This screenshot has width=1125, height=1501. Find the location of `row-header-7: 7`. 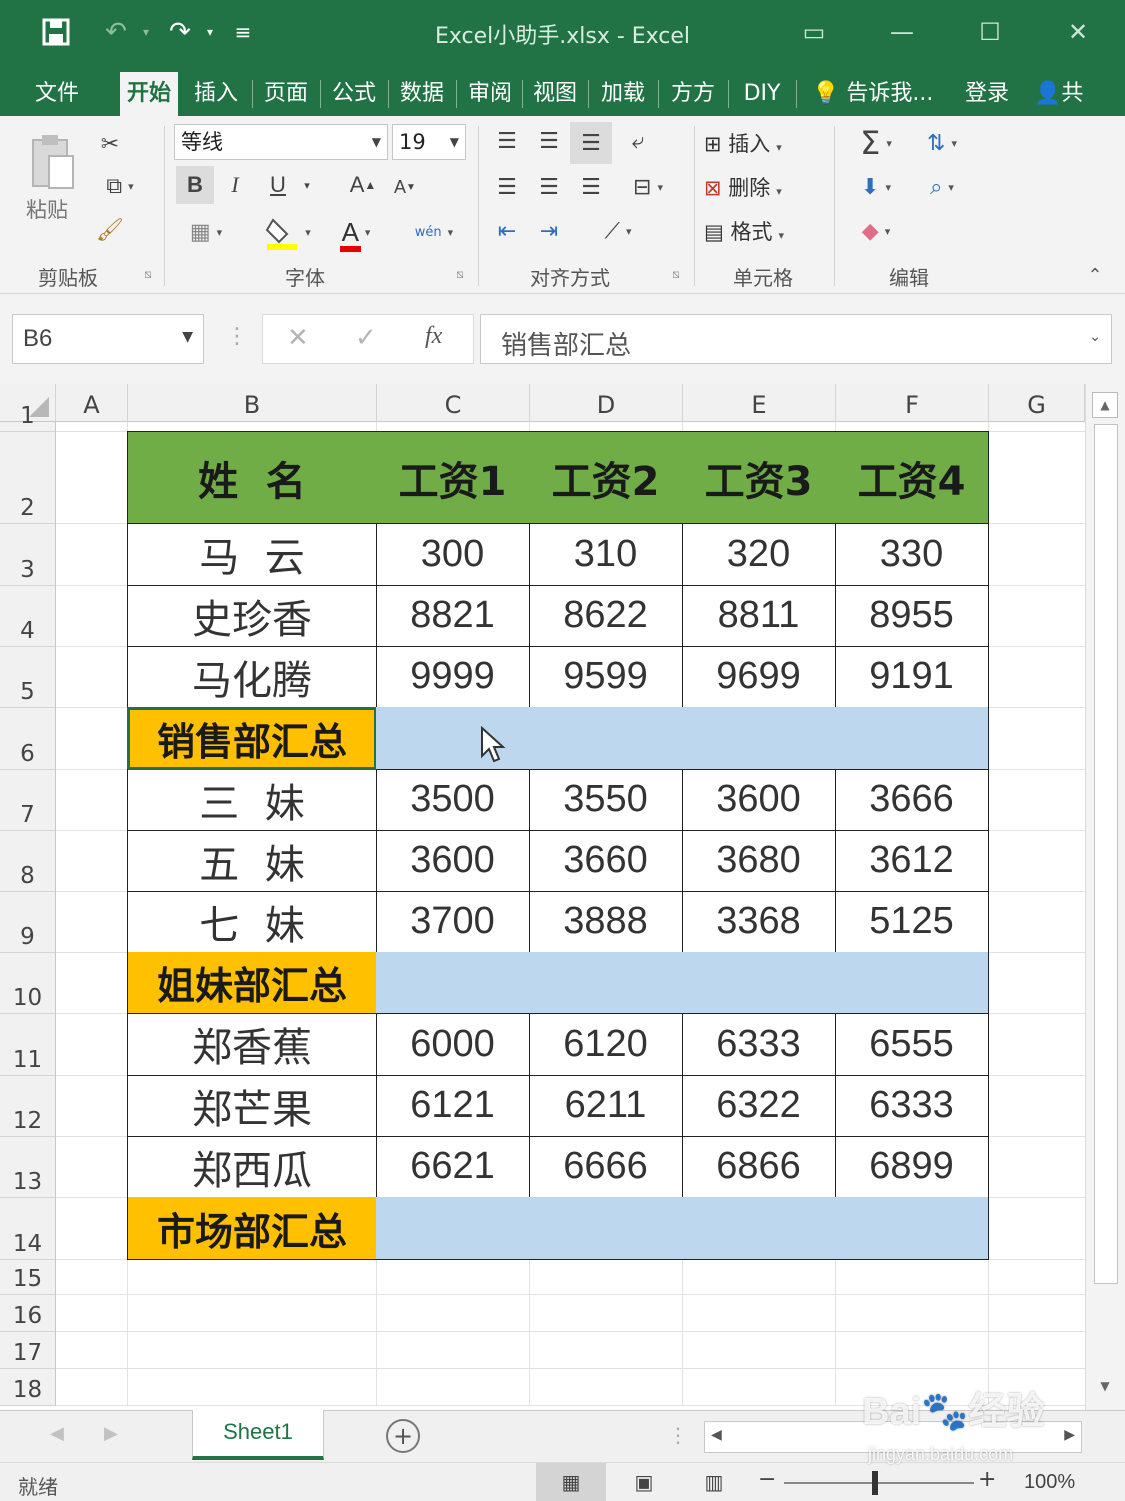

row-header-7: 7 is located at coordinates (28, 800).